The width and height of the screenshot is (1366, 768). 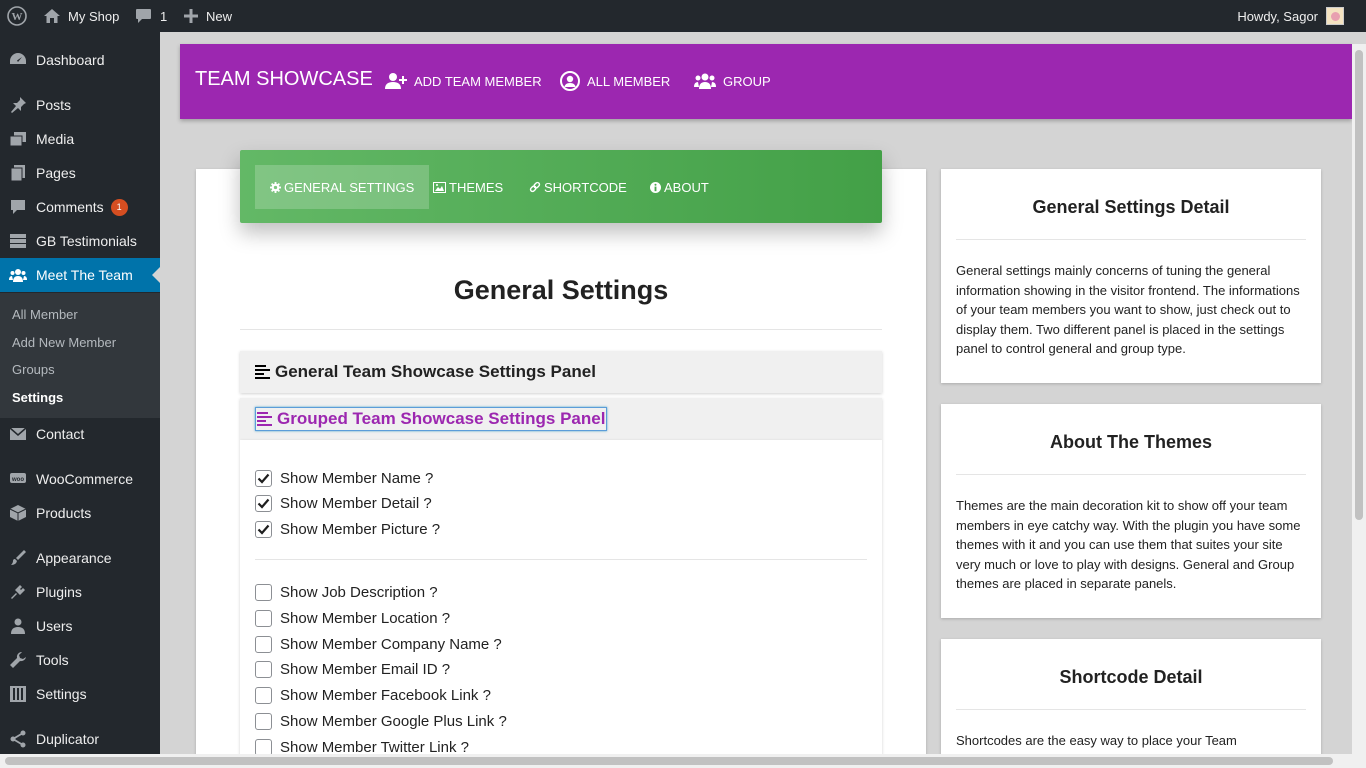 I want to click on sidebar-item-plugins: Plugins, so click(x=80, y=592).